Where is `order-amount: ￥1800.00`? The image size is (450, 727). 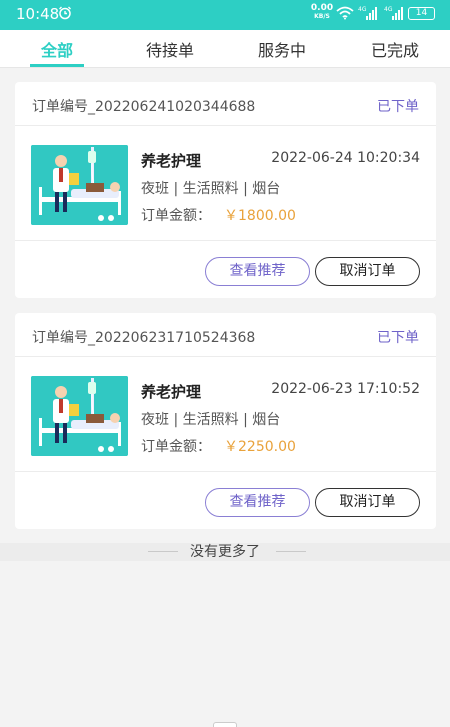 order-amount: ￥1800.00 is located at coordinates (260, 216).